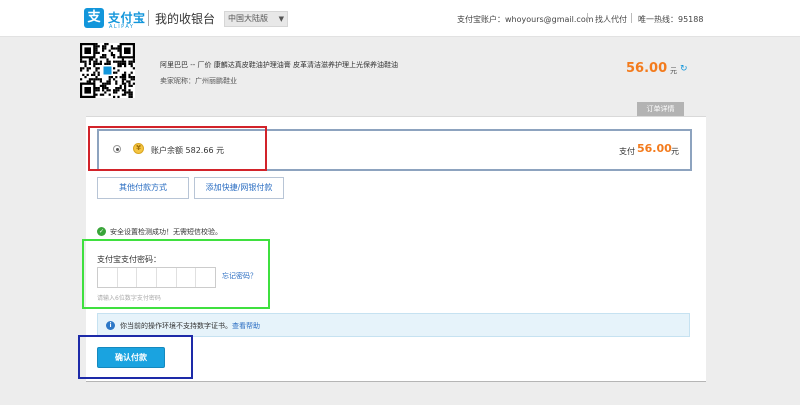 This screenshot has width=800, height=405. Describe the element at coordinates (611, 19) in the screenshot. I see `agent-pay-link: 找人代付` at that location.